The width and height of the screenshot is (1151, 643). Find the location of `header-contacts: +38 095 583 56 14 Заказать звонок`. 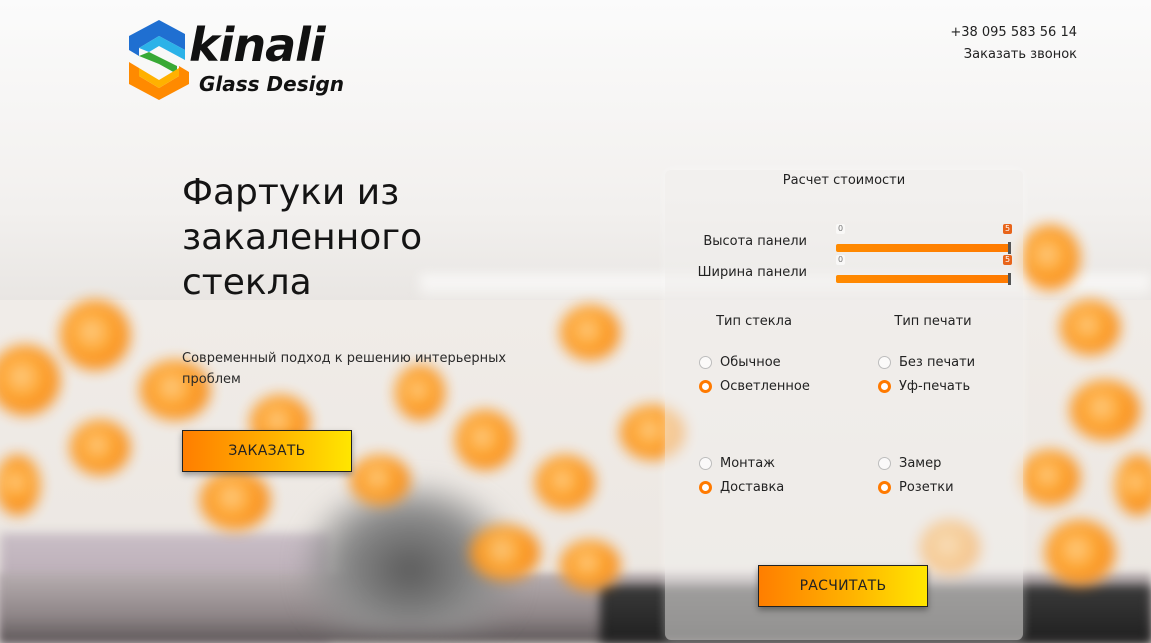

header-contacts: +38 095 583 56 14 Заказать звонок is located at coordinates (1013, 44).